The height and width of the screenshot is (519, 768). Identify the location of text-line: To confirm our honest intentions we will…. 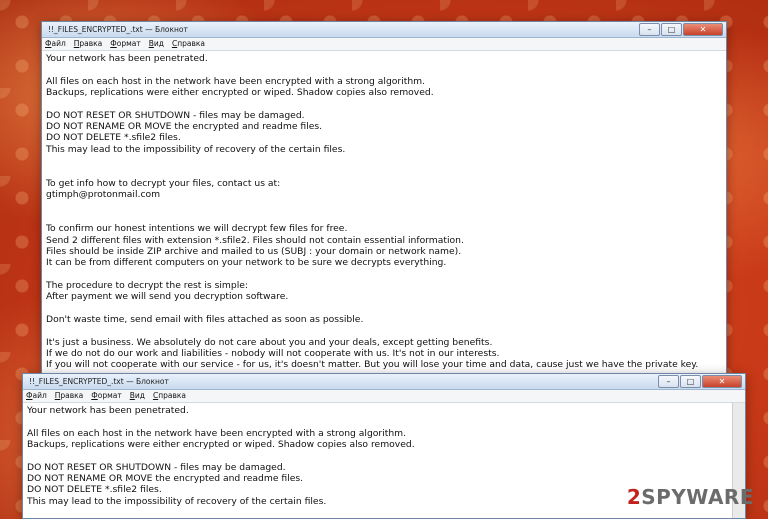
(197, 229).